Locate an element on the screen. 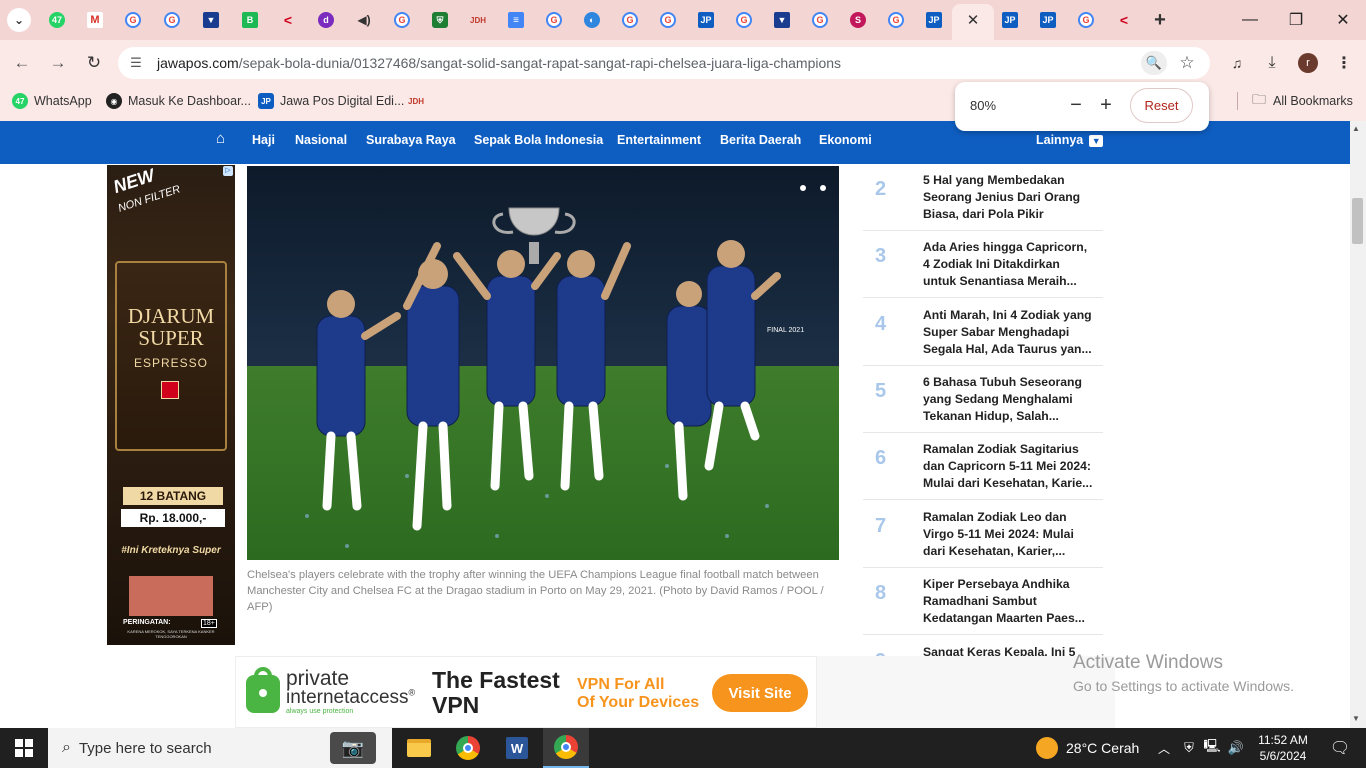 The width and height of the screenshot is (1366, 768). bookmark-star-icon: ☆ is located at coordinates (1187, 63).